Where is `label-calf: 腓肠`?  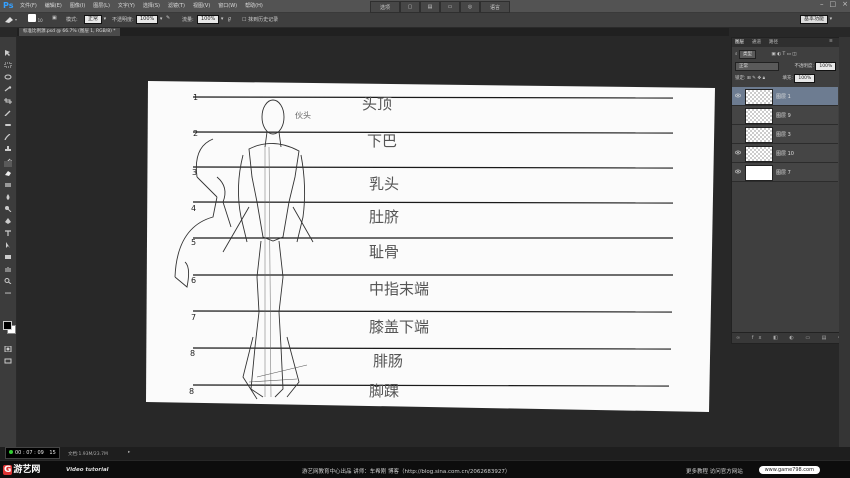 label-calf: 腓肠 is located at coordinates (388, 361).